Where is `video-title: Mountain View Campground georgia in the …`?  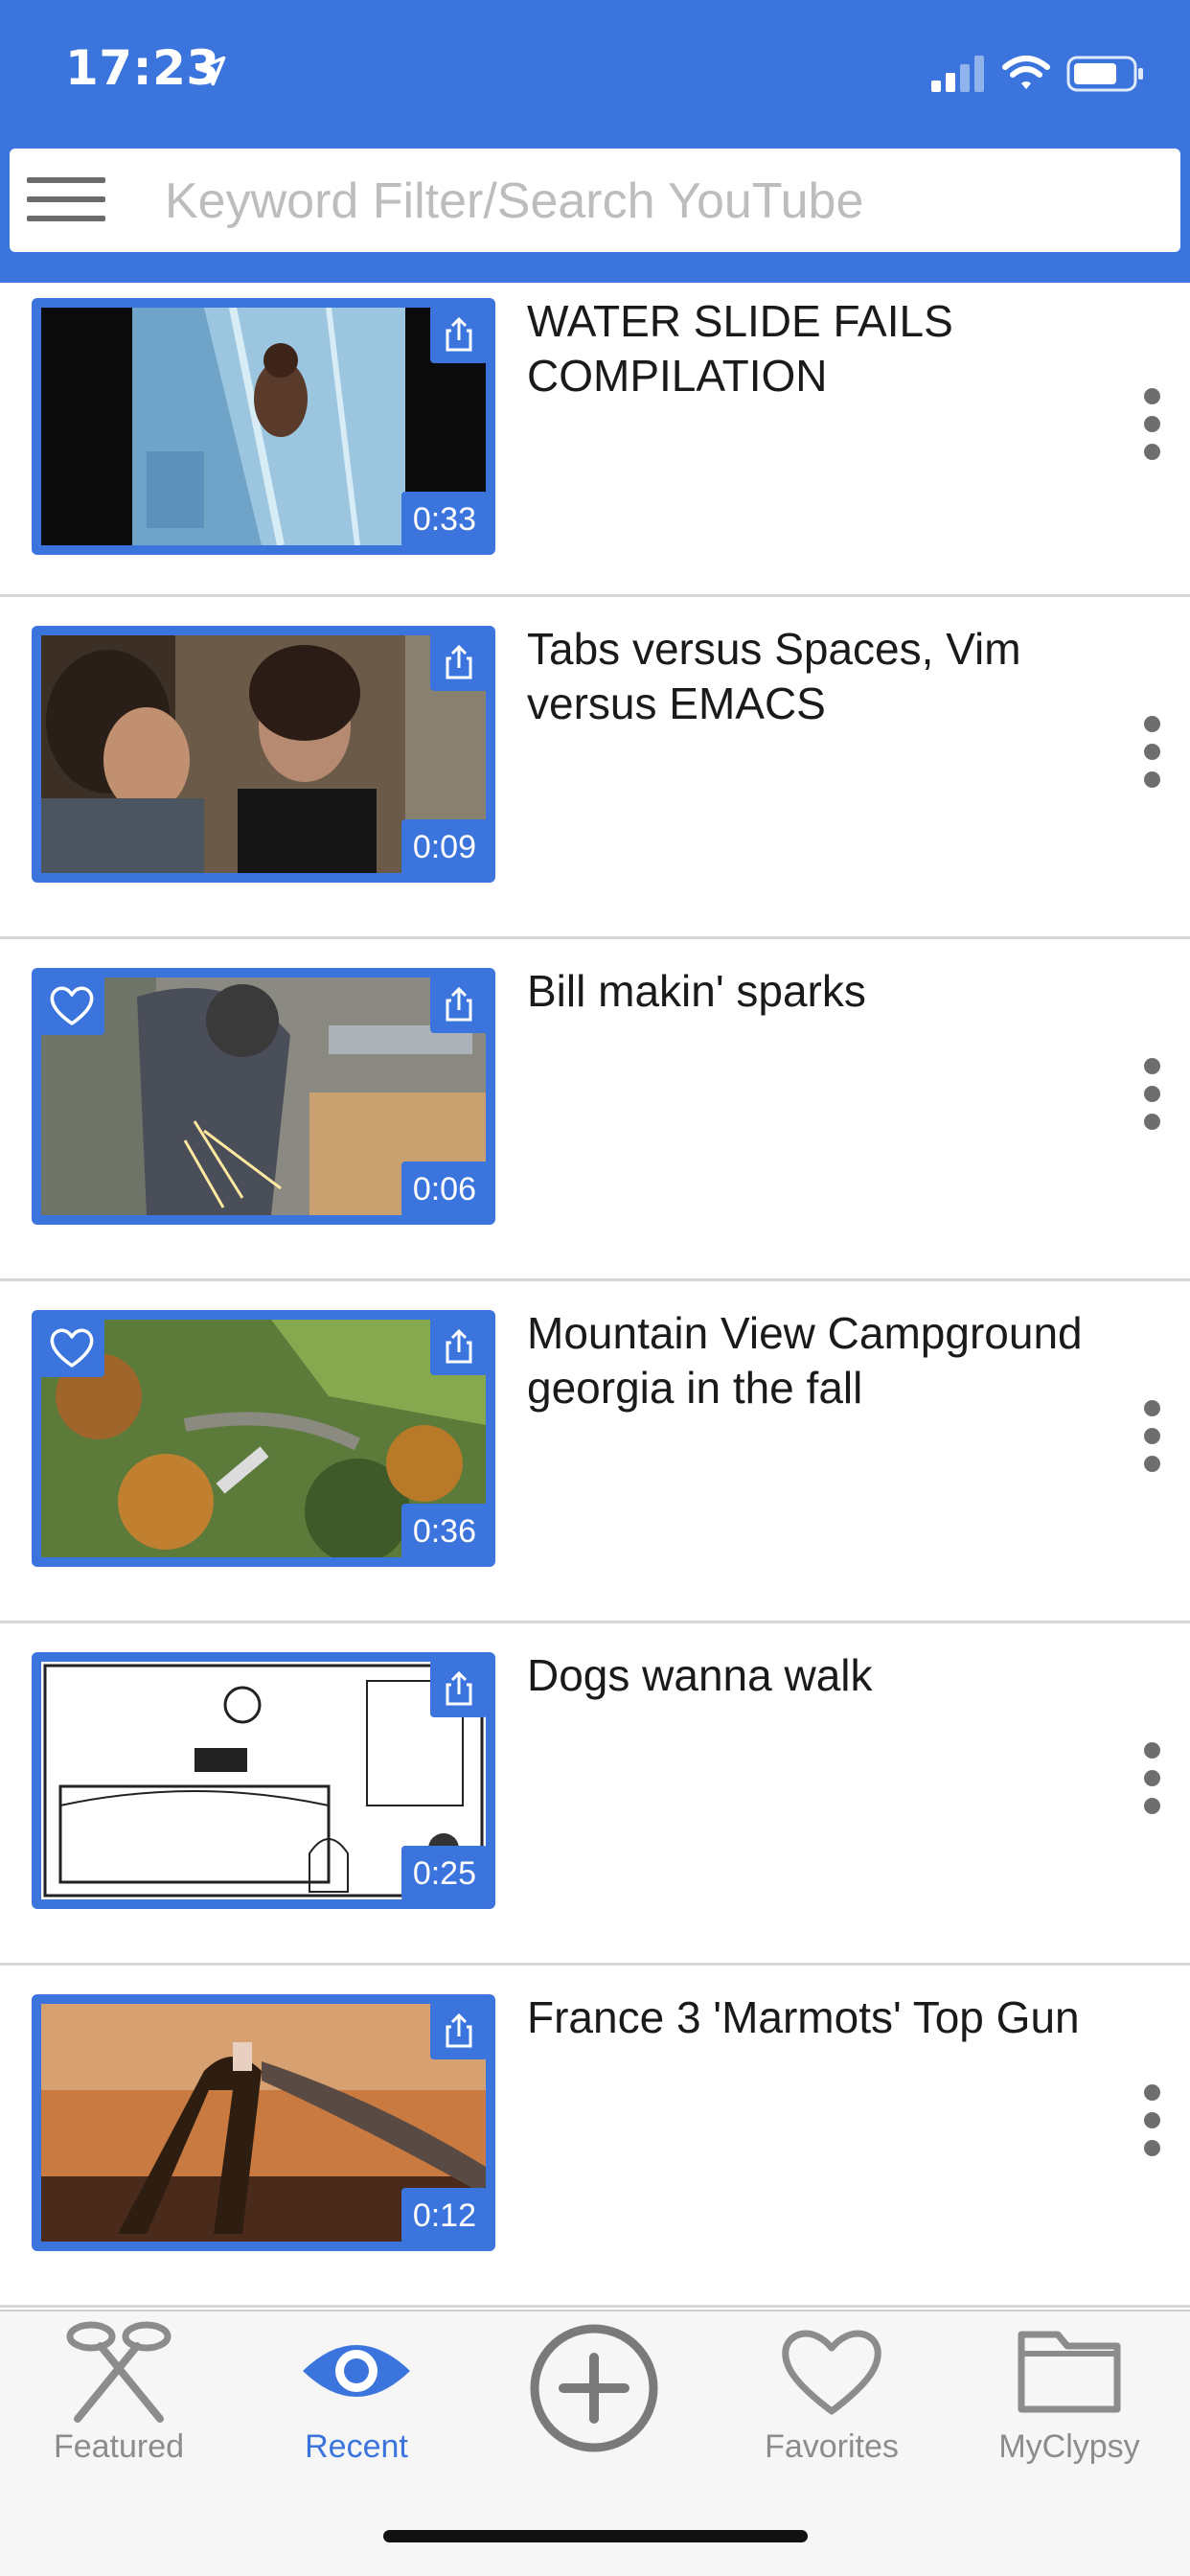
video-title: Mountain View Campground georgia in the … is located at coordinates (814, 1360).